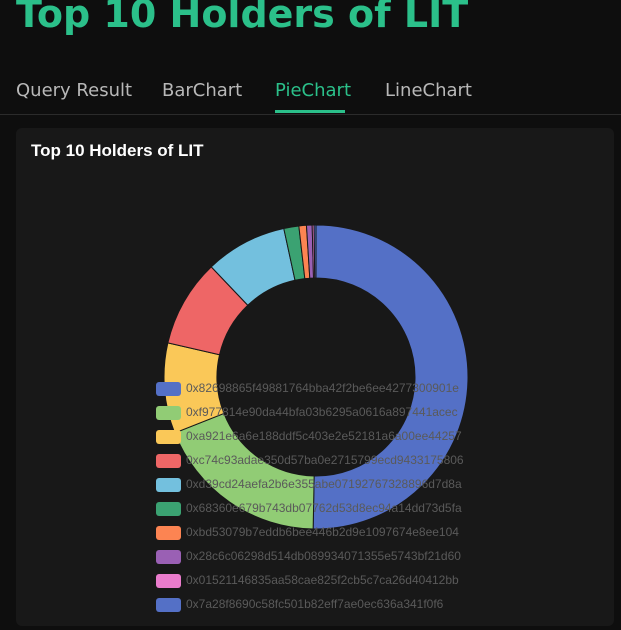  Describe the element at coordinates (428, 90) in the screenshot. I see `tab-linechart: LineChart` at that location.